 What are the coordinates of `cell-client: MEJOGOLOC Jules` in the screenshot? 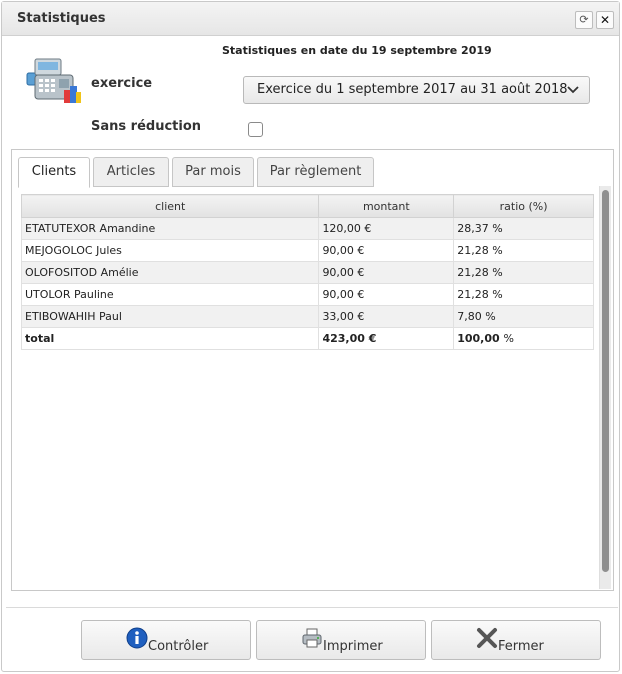 It's located at (170, 250).